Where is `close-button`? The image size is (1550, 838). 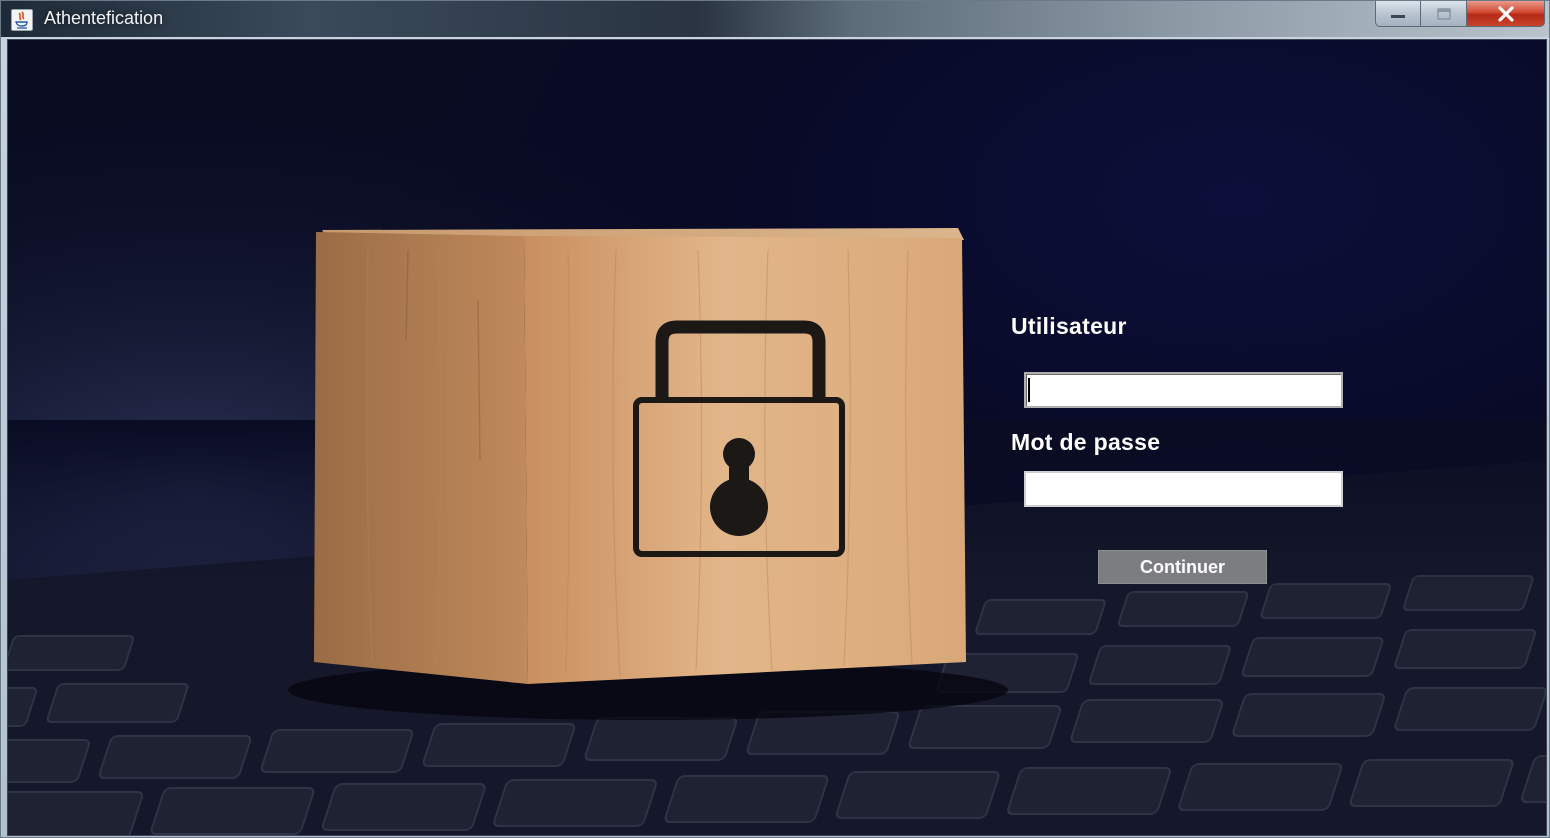
close-button is located at coordinates (1506, 14).